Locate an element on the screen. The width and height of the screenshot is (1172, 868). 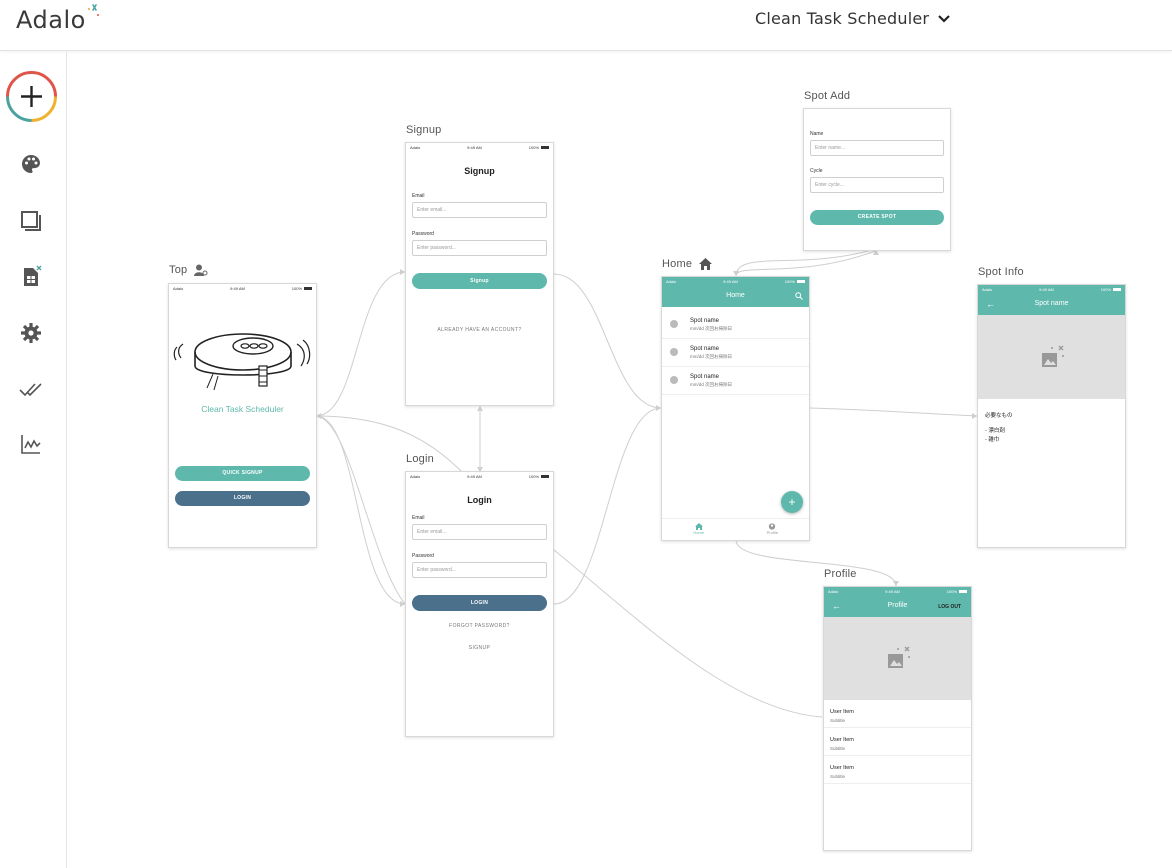
analytics-icon is located at coordinates (31, 444).